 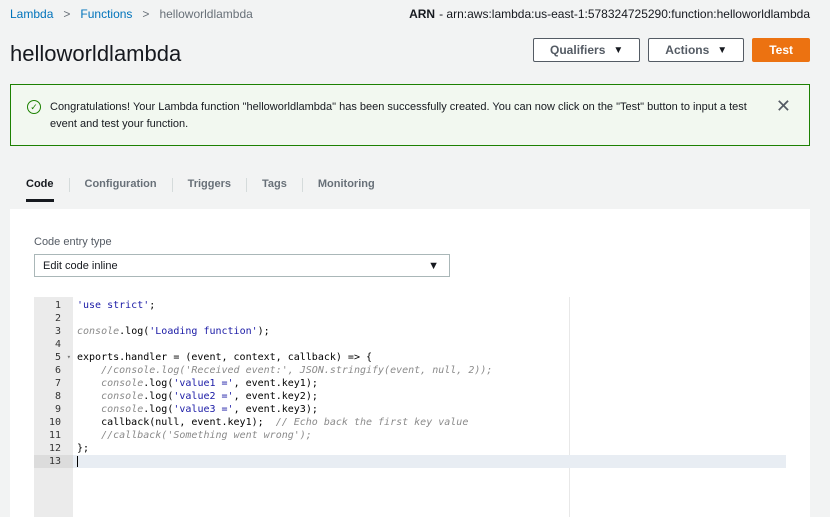 I want to click on line-number: 3, so click(x=57, y=331).